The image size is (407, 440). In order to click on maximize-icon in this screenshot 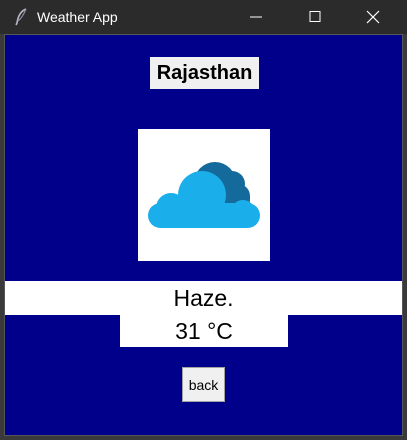, I will do `click(315, 16)`.